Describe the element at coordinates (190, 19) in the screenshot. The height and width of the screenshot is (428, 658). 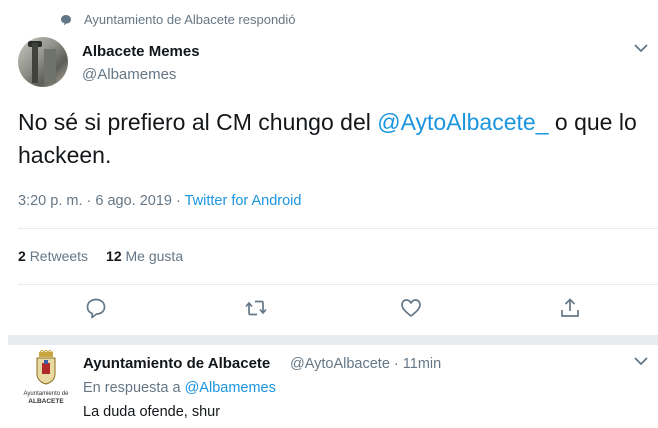
I see `reply-context-label: Ayuntamiento de Albacete respondió` at that location.